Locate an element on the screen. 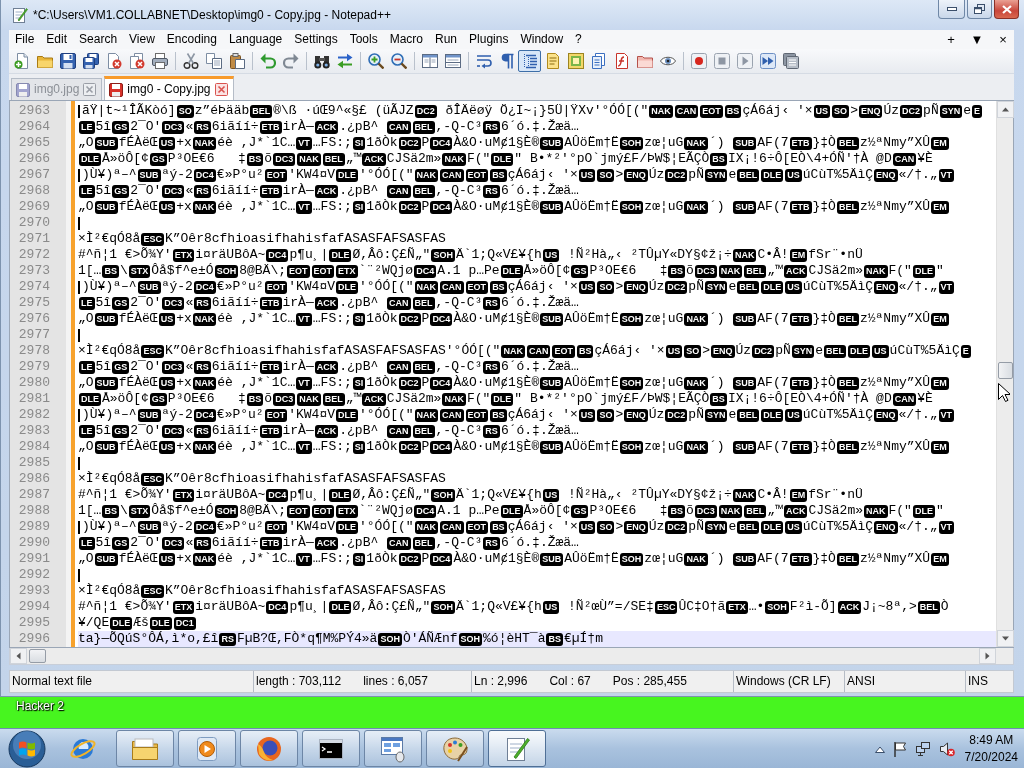  text-run: „O is located at coordinates (86, 383).